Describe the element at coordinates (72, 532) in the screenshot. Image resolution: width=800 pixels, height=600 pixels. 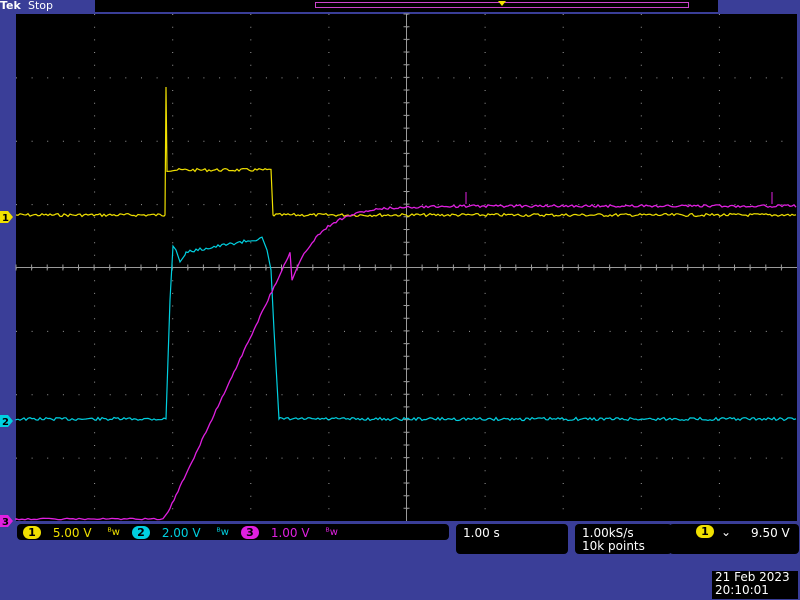
I see `ch1-scale: 5.00 V` at that location.